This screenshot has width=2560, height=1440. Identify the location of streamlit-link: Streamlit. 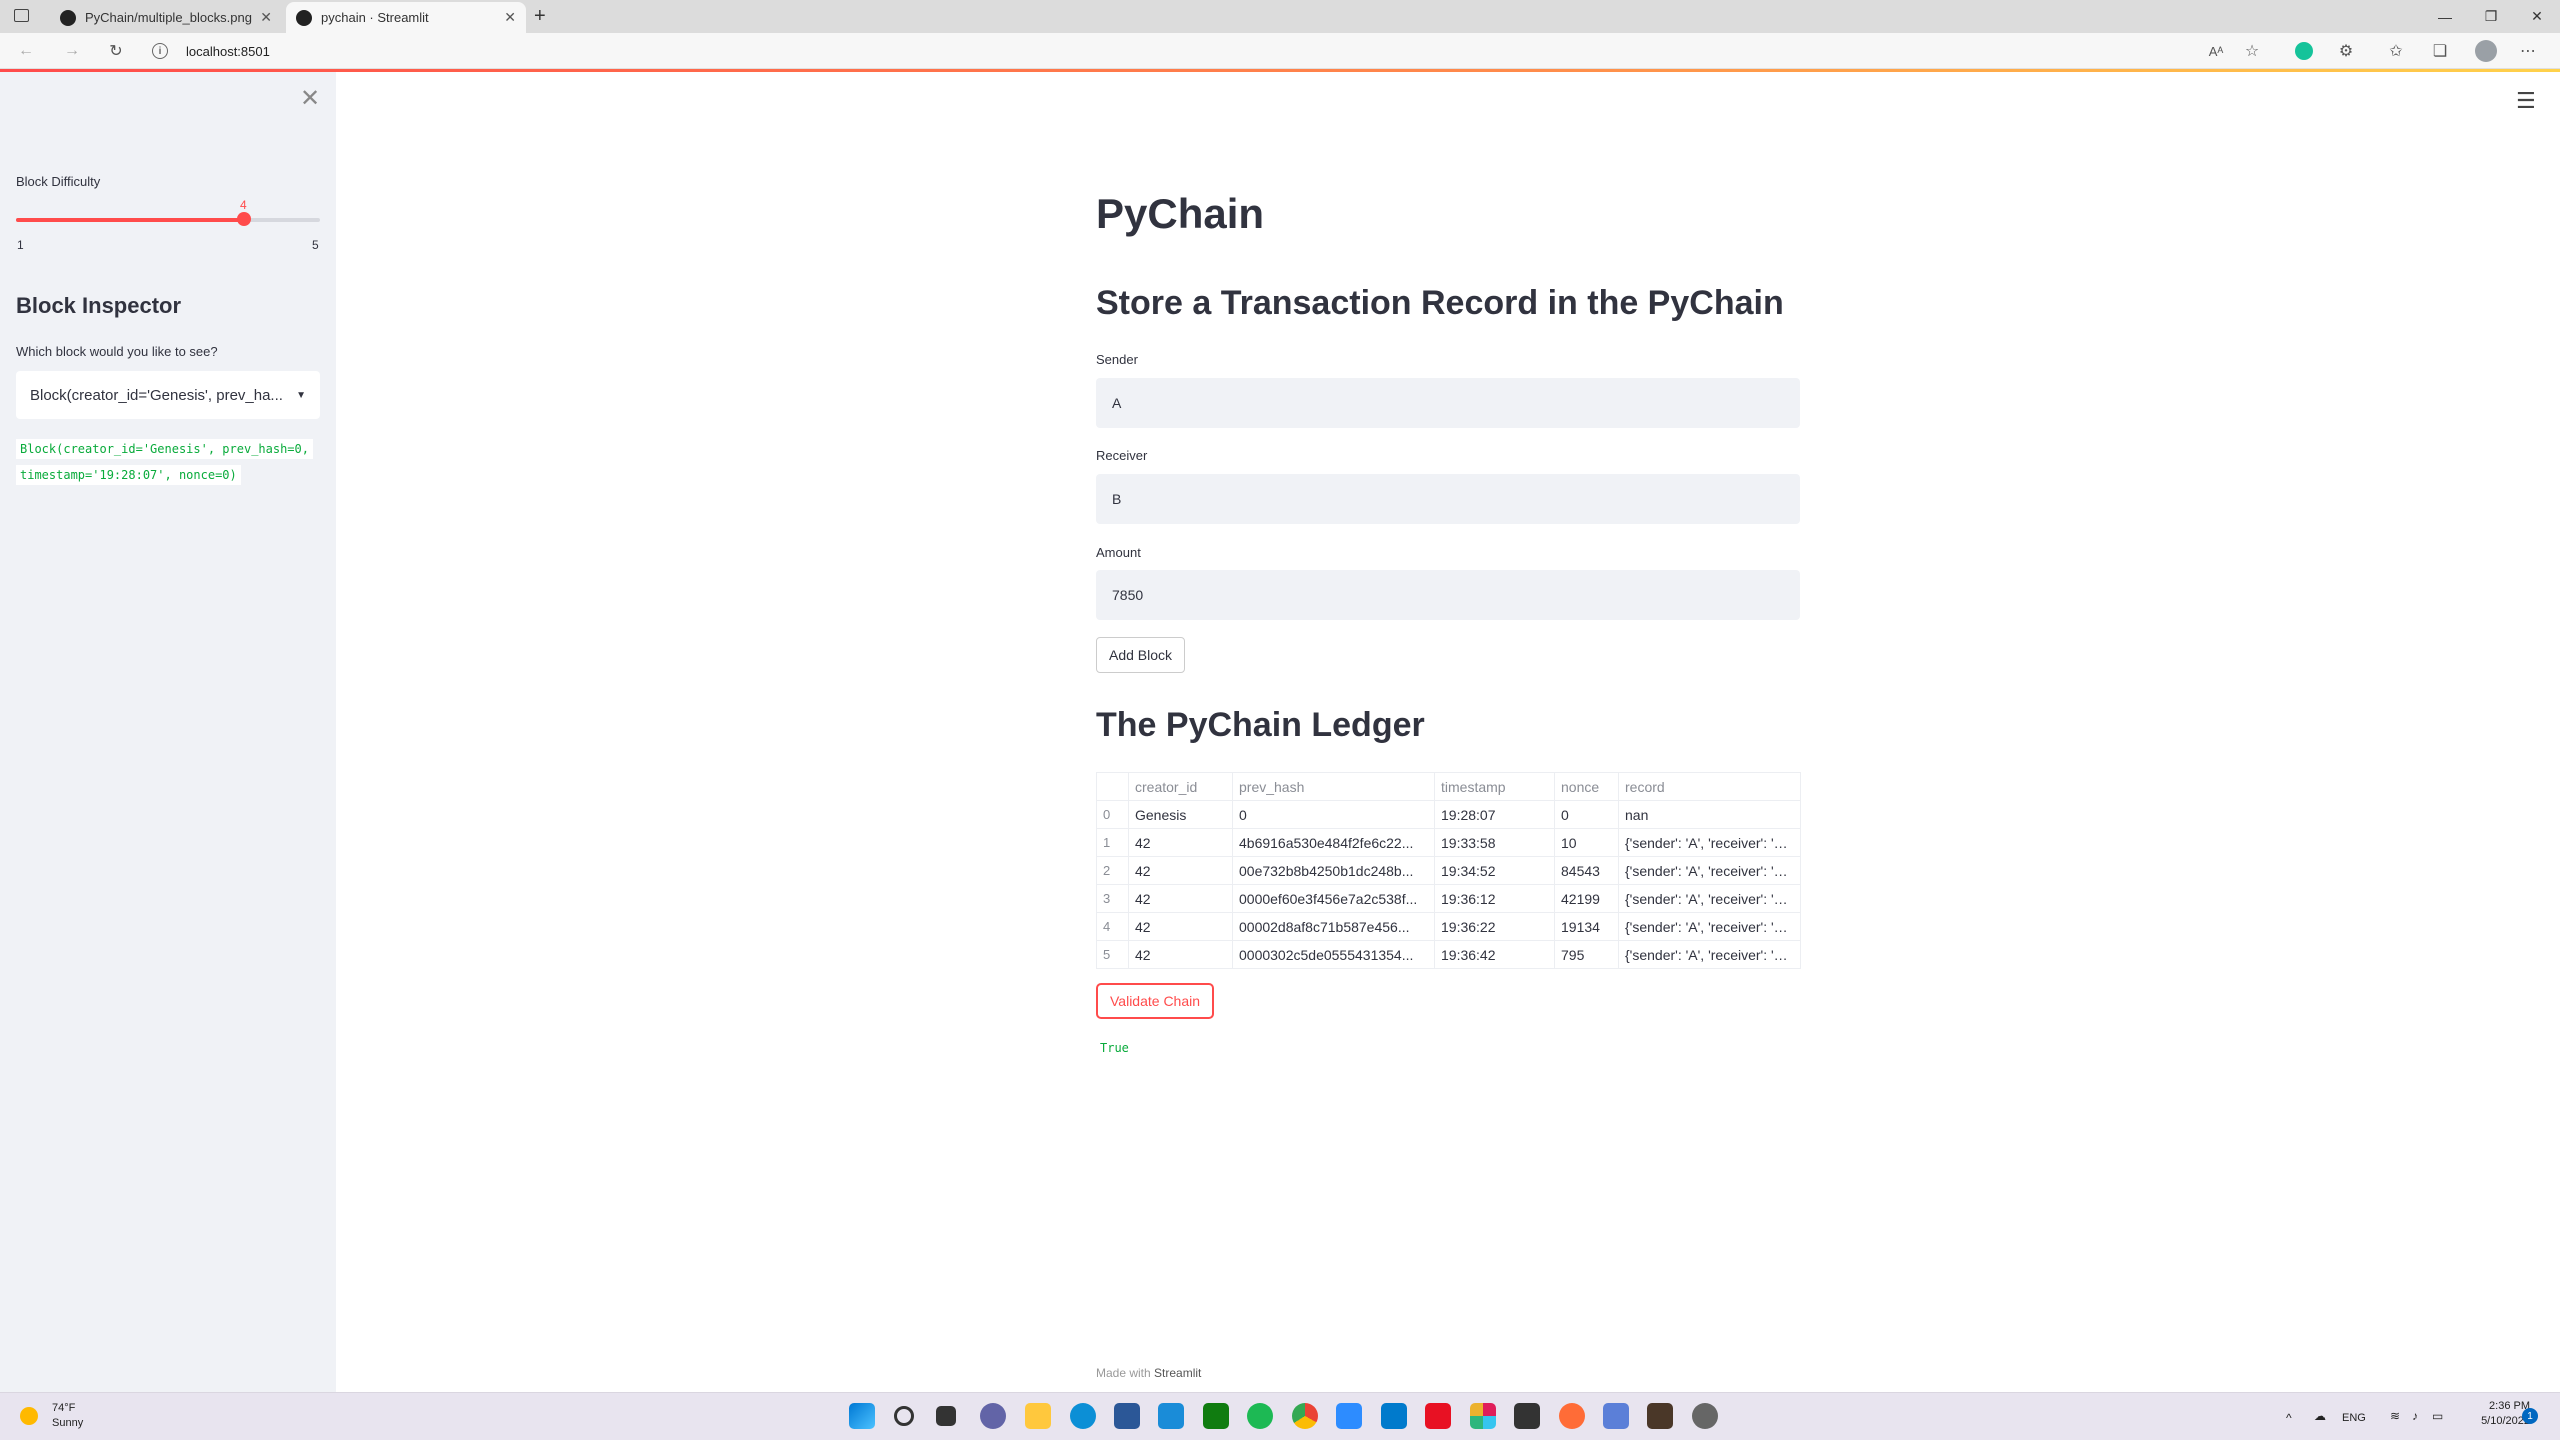
(1177, 1373).